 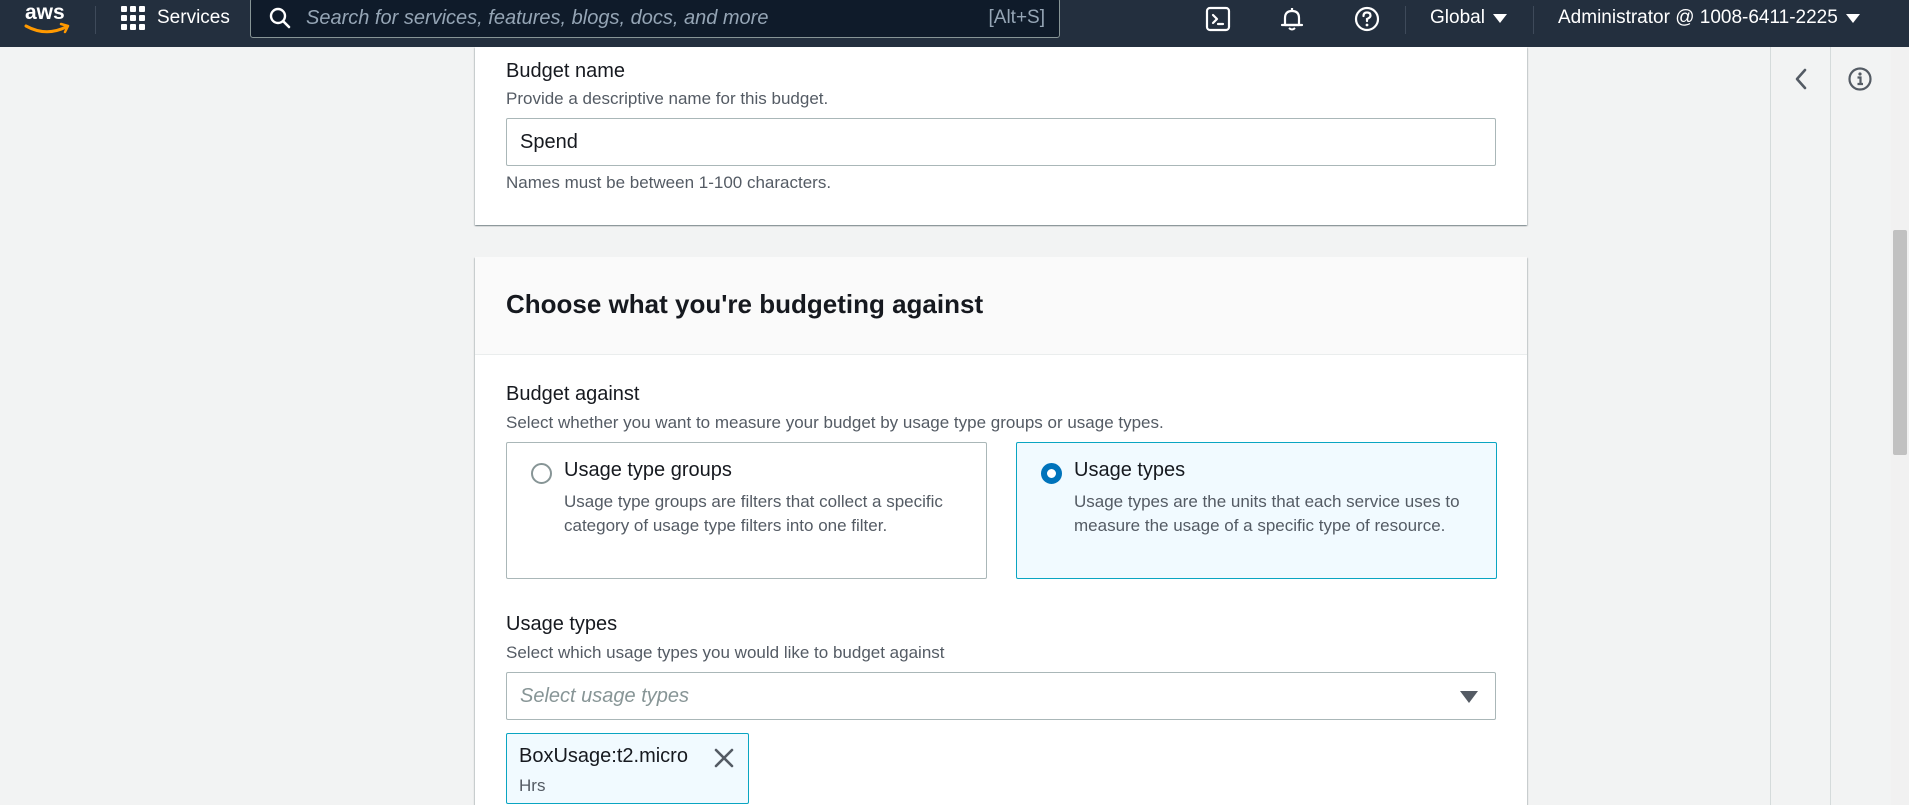 What do you see at coordinates (1457, 17) in the screenshot?
I see `region-label: Global` at bounding box center [1457, 17].